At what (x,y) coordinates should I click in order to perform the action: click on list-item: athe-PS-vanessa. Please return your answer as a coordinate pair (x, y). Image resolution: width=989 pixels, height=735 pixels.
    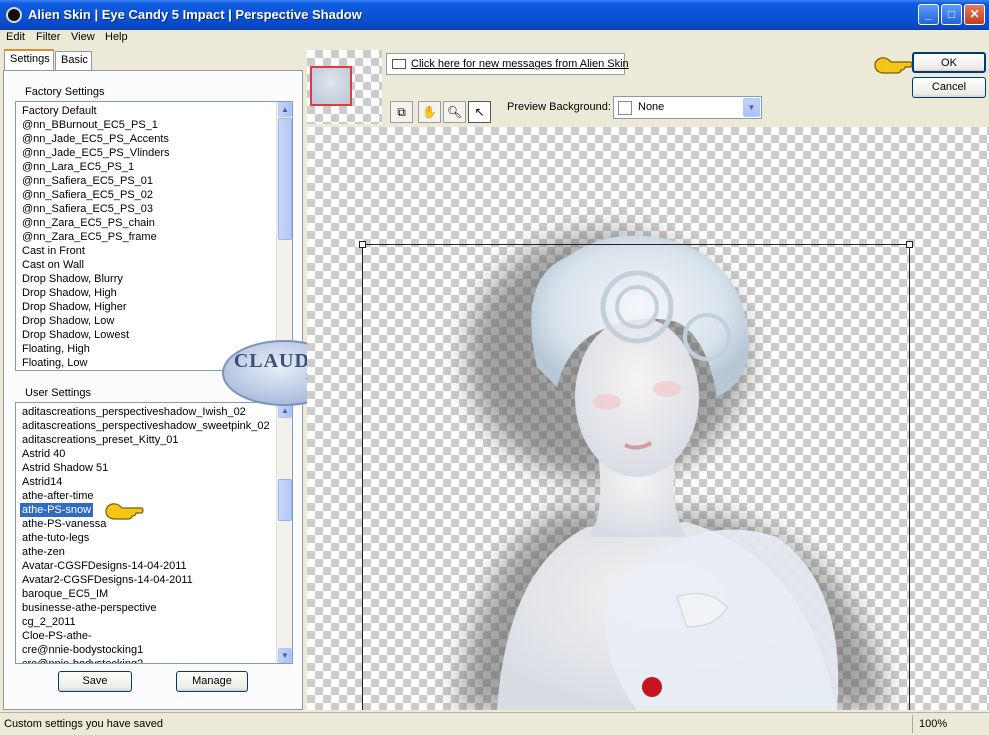
    Looking at the image, I should click on (64, 524).